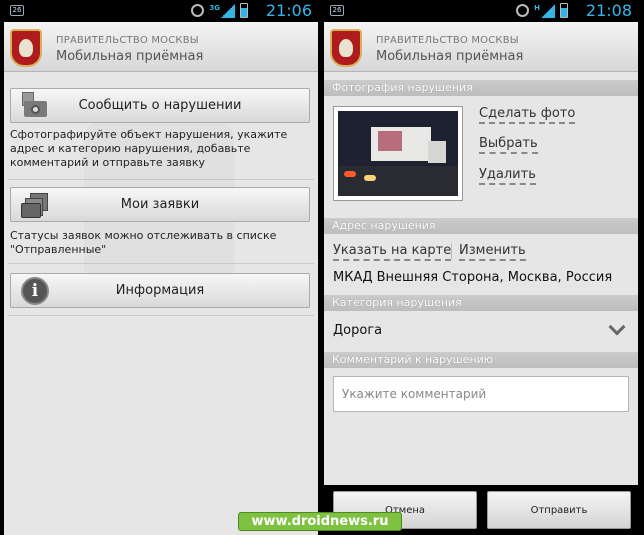  What do you see at coordinates (508, 145) in the screenshot?
I see `choose-photo-link: Выбрать` at bounding box center [508, 145].